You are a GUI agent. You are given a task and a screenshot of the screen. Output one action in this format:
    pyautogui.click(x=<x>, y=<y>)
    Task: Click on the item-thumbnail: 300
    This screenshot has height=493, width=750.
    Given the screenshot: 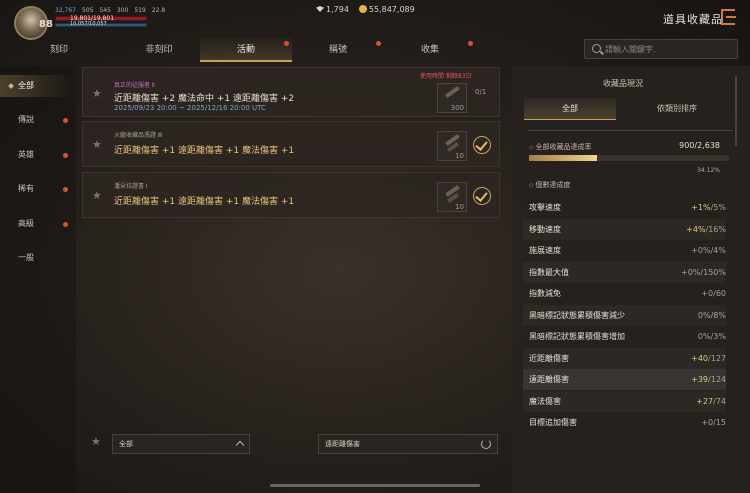 What is the action you would take?
    pyautogui.click(x=452, y=98)
    